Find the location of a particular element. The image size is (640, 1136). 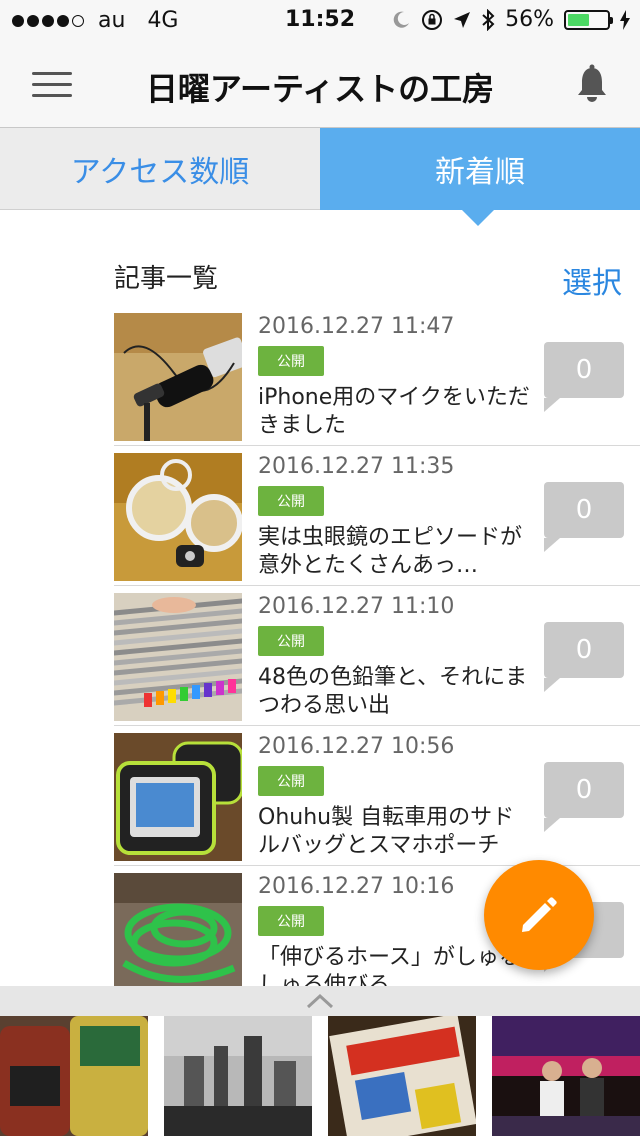

article-title: Ohuhu製 自転車用のサドルバッグとスマホポーチ is located at coordinates (386, 831).